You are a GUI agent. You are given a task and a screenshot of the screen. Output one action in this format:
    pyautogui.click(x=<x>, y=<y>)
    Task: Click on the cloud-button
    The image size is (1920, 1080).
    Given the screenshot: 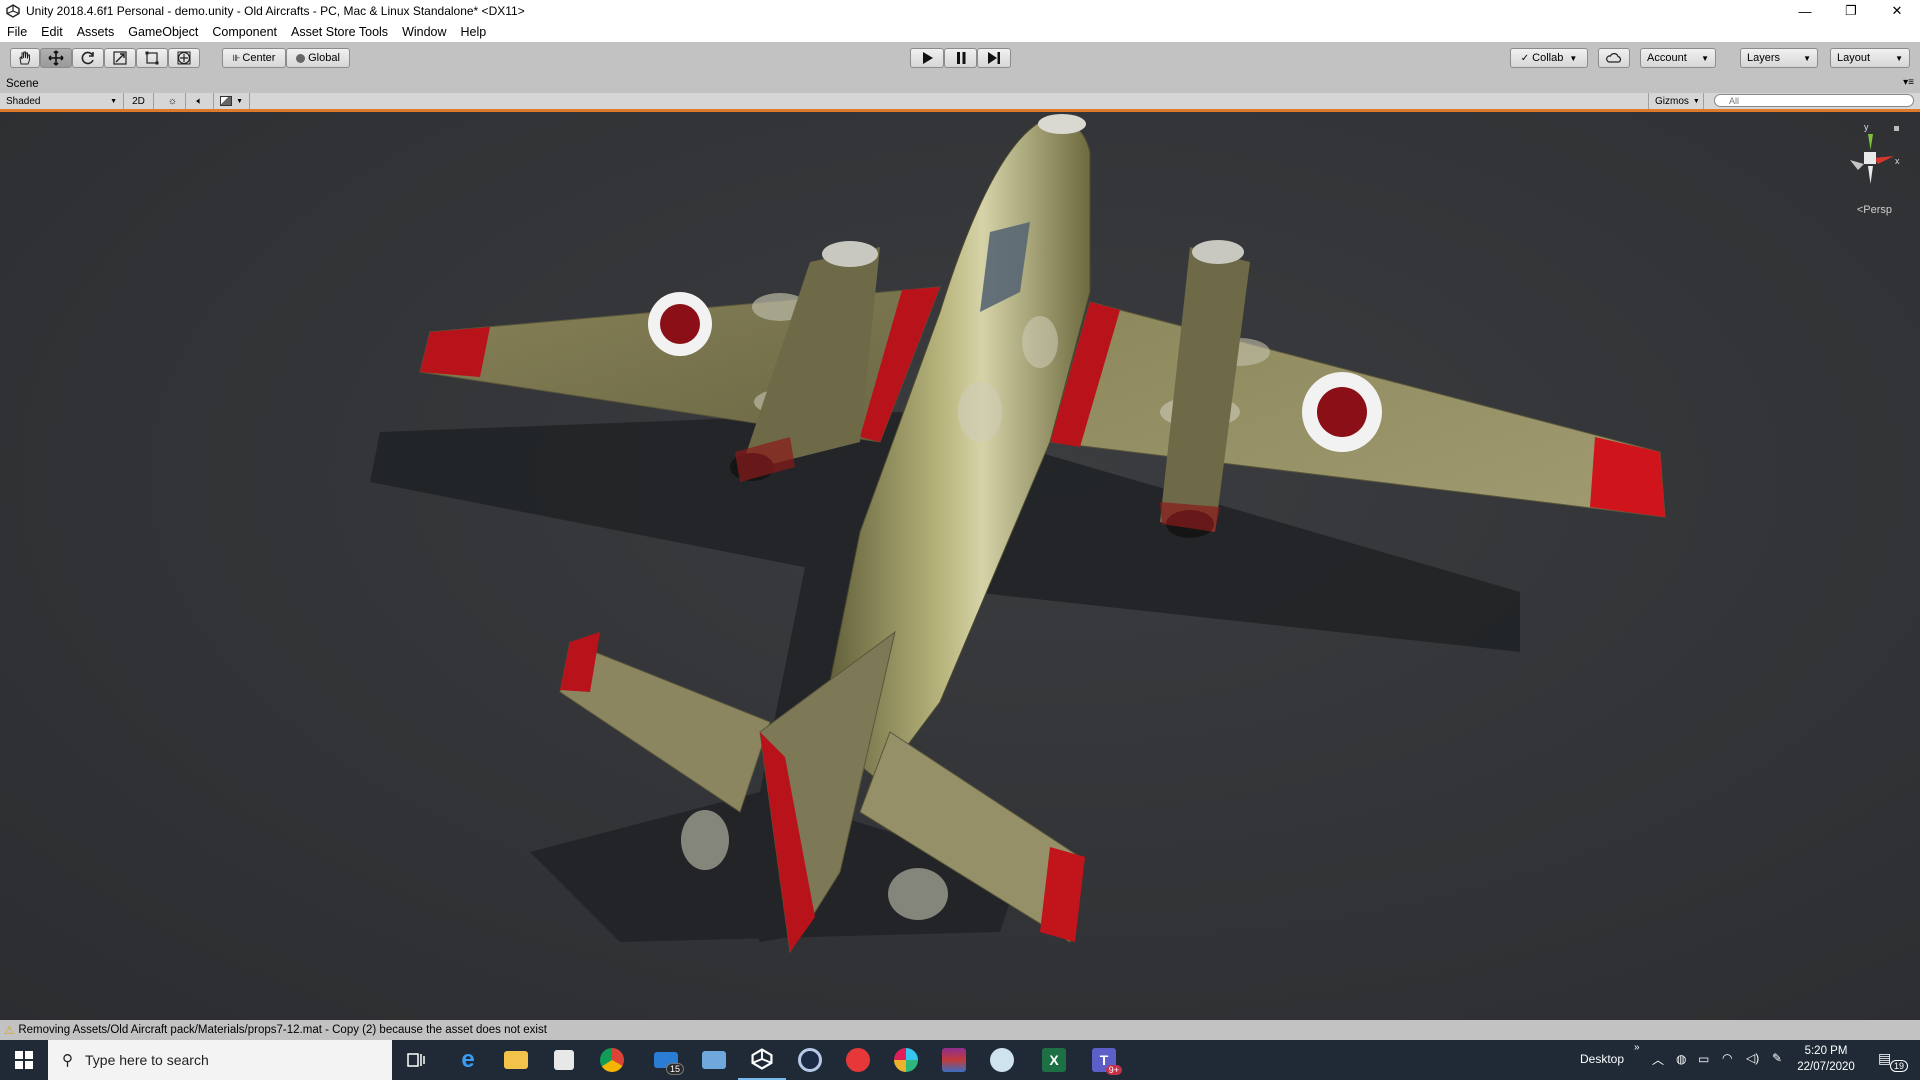 What is the action you would take?
    pyautogui.click(x=1614, y=58)
    